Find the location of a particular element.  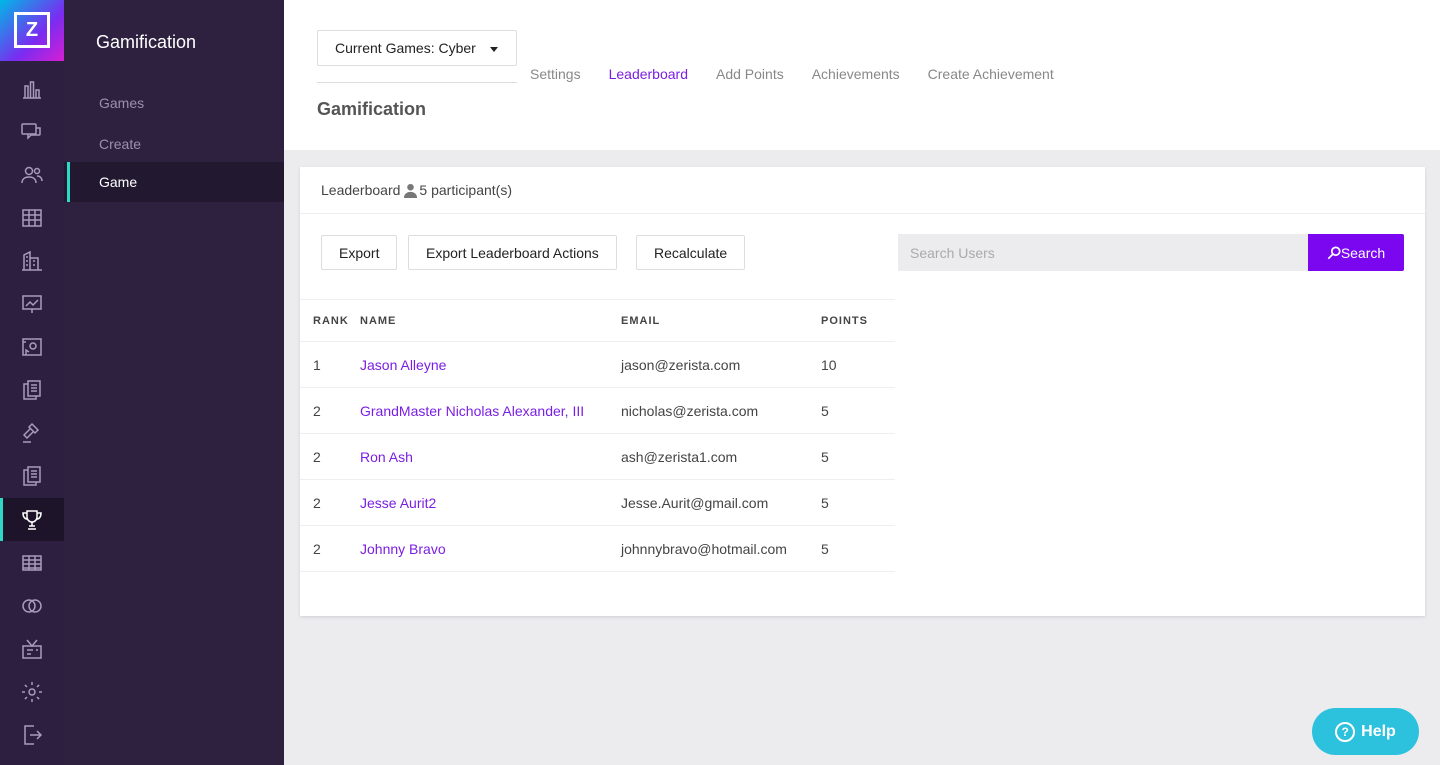

table-row: 2 Johnny Bravo johnnybravo@hotmail.com 5 is located at coordinates (597, 548).